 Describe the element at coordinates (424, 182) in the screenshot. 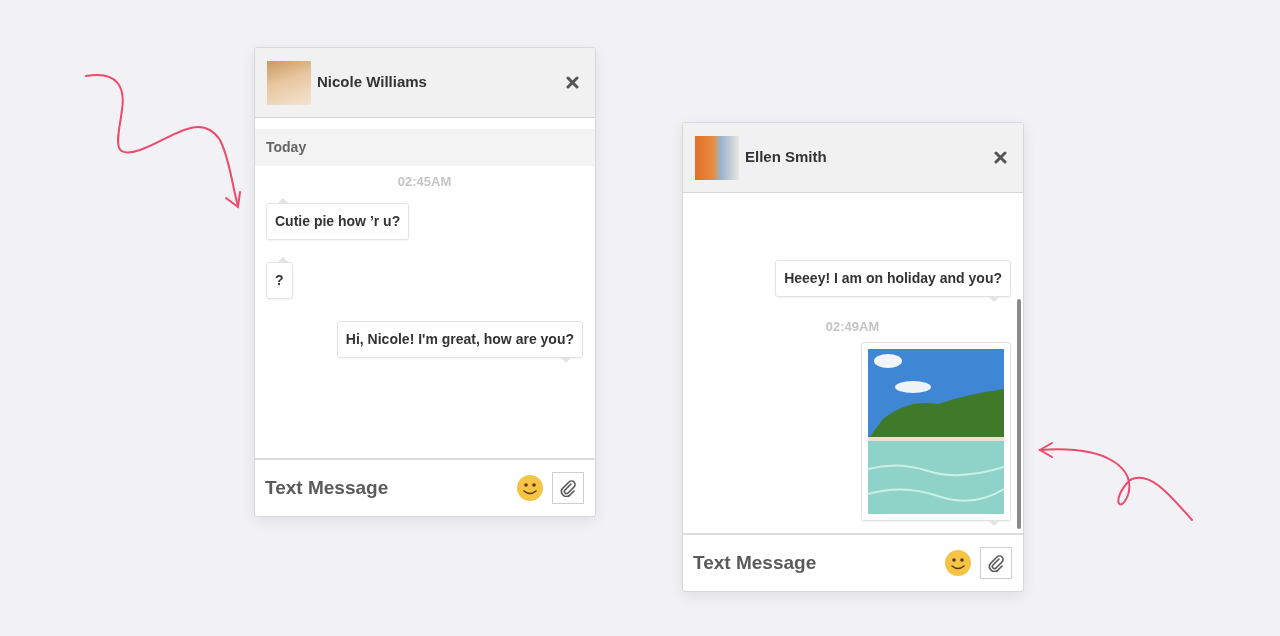

I see `timestamp: 02:45AM` at that location.